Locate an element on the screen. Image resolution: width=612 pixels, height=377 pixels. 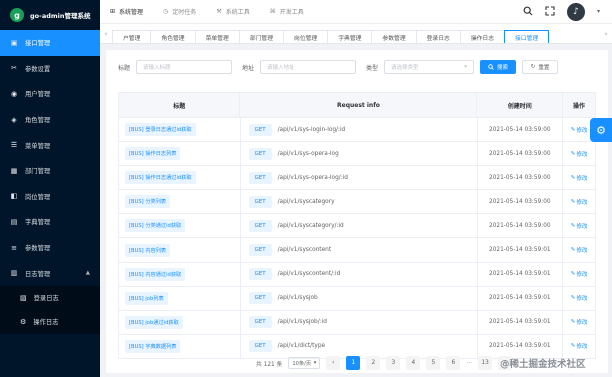
page-button: 5 is located at coordinates (433, 363).